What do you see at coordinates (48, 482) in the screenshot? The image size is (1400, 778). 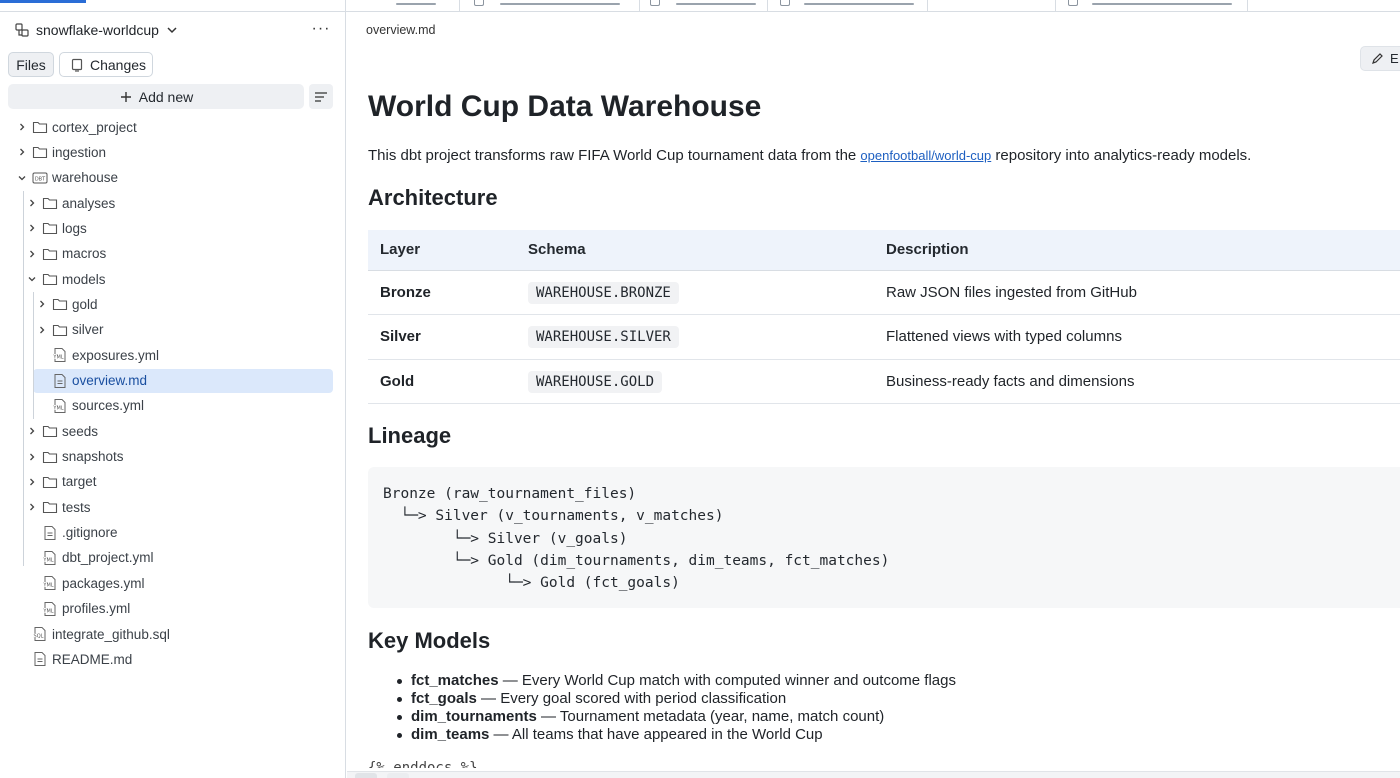 I see `tree-item: target` at bounding box center [48, 482].